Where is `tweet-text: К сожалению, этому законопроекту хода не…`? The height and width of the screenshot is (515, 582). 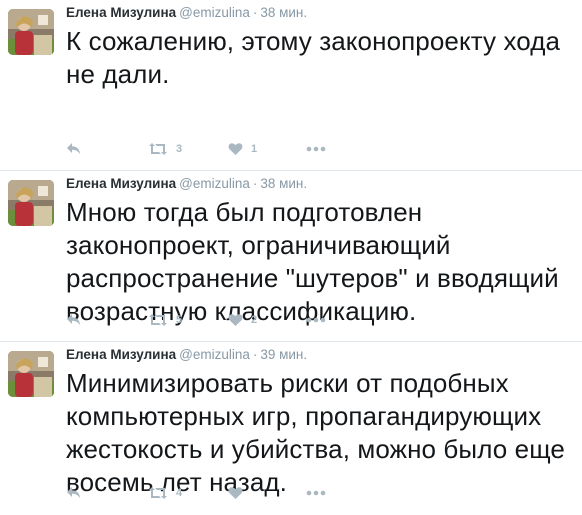 tweet-text: К сожалению, этому законопроекту хода не… is located at coordinates (313, 57).